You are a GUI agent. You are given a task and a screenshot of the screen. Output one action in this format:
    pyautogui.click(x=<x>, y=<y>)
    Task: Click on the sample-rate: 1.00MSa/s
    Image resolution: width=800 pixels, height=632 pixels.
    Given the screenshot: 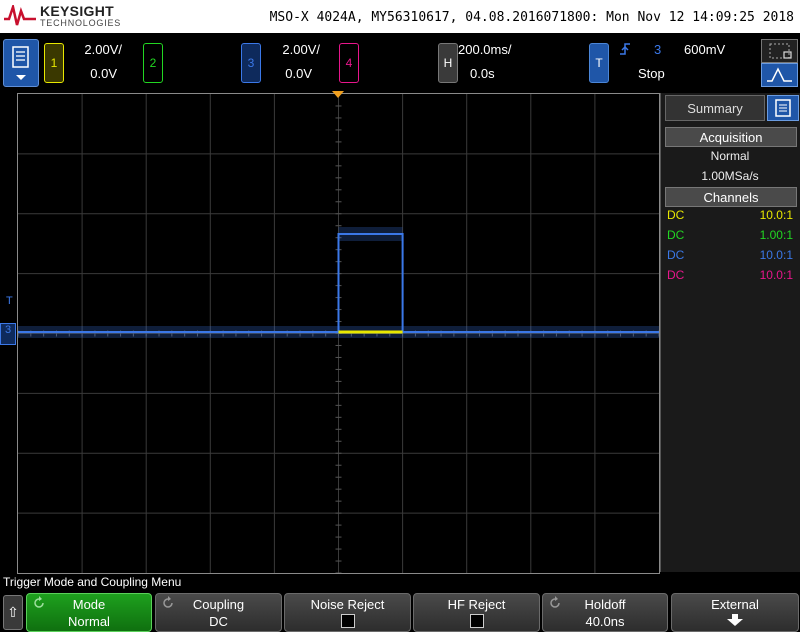 What is the action you would take?
    pyautogui.click(x=730, y=176)
    